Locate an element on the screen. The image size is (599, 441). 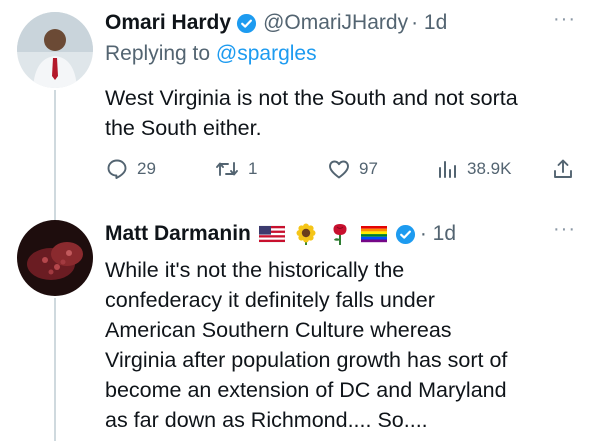
tweet-header: Matt Darmanin · 1d is located at coordinates (280, 234).